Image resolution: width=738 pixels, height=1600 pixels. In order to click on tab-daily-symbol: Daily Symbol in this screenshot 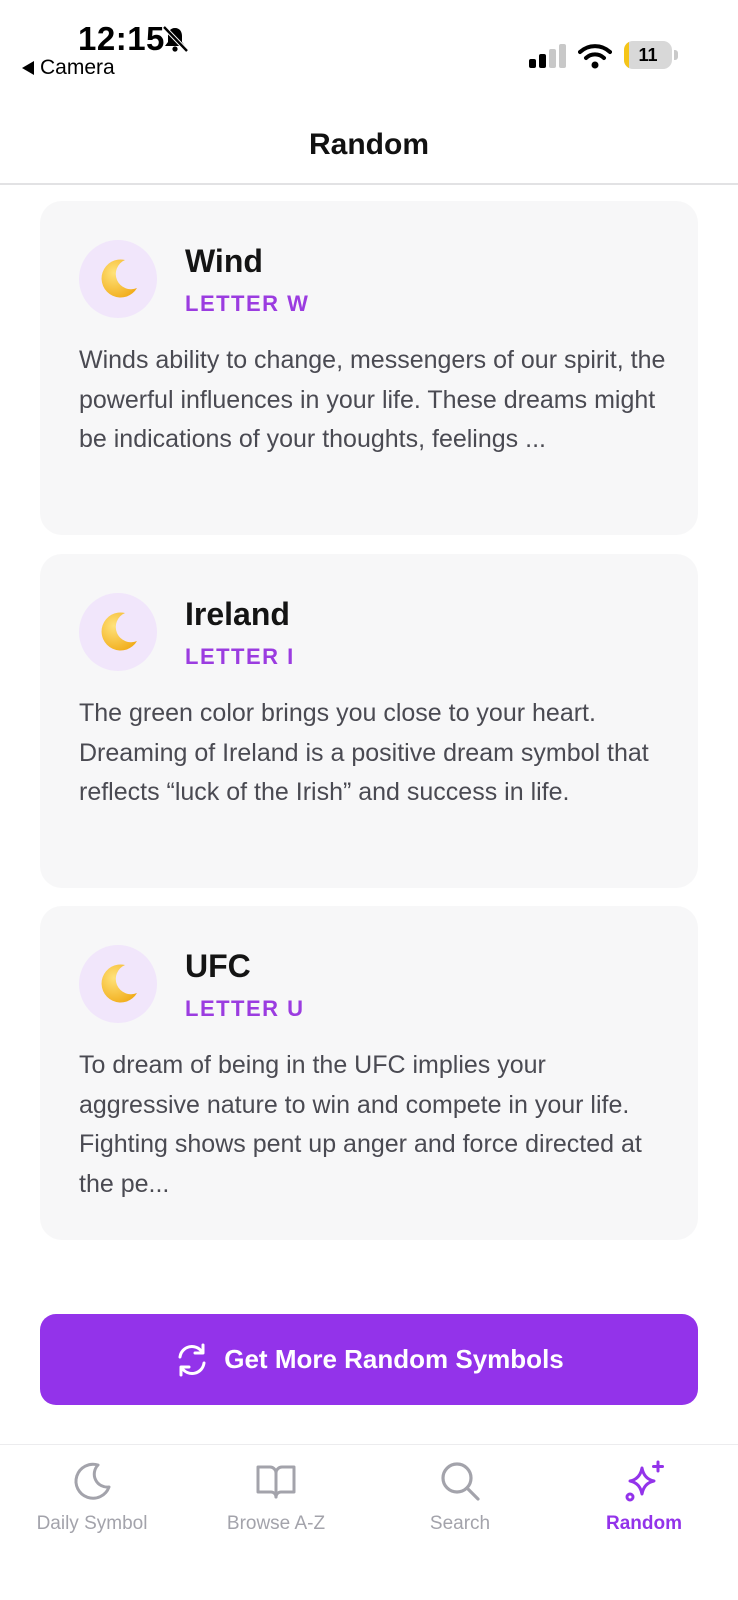, I will do `click(92, 1504)`.